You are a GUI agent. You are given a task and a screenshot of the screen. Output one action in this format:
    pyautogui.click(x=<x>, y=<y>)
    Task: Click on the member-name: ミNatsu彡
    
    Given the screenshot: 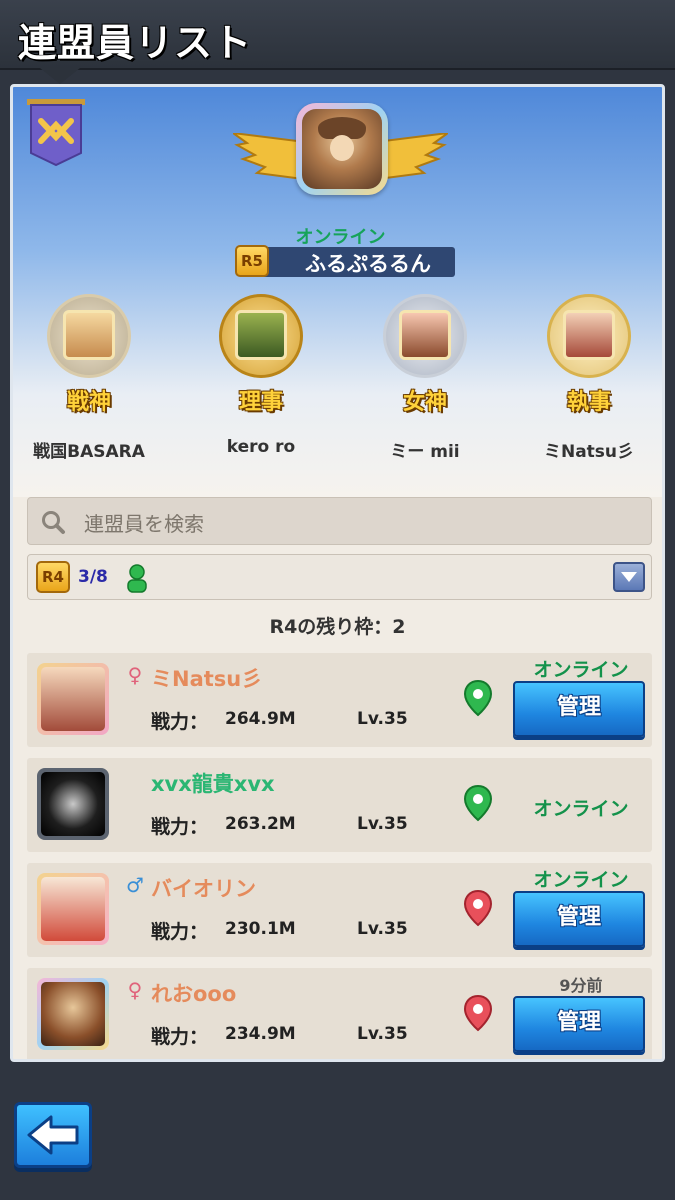 What is the action you would take?
    pyautogui.click(x=207, y=679)
    